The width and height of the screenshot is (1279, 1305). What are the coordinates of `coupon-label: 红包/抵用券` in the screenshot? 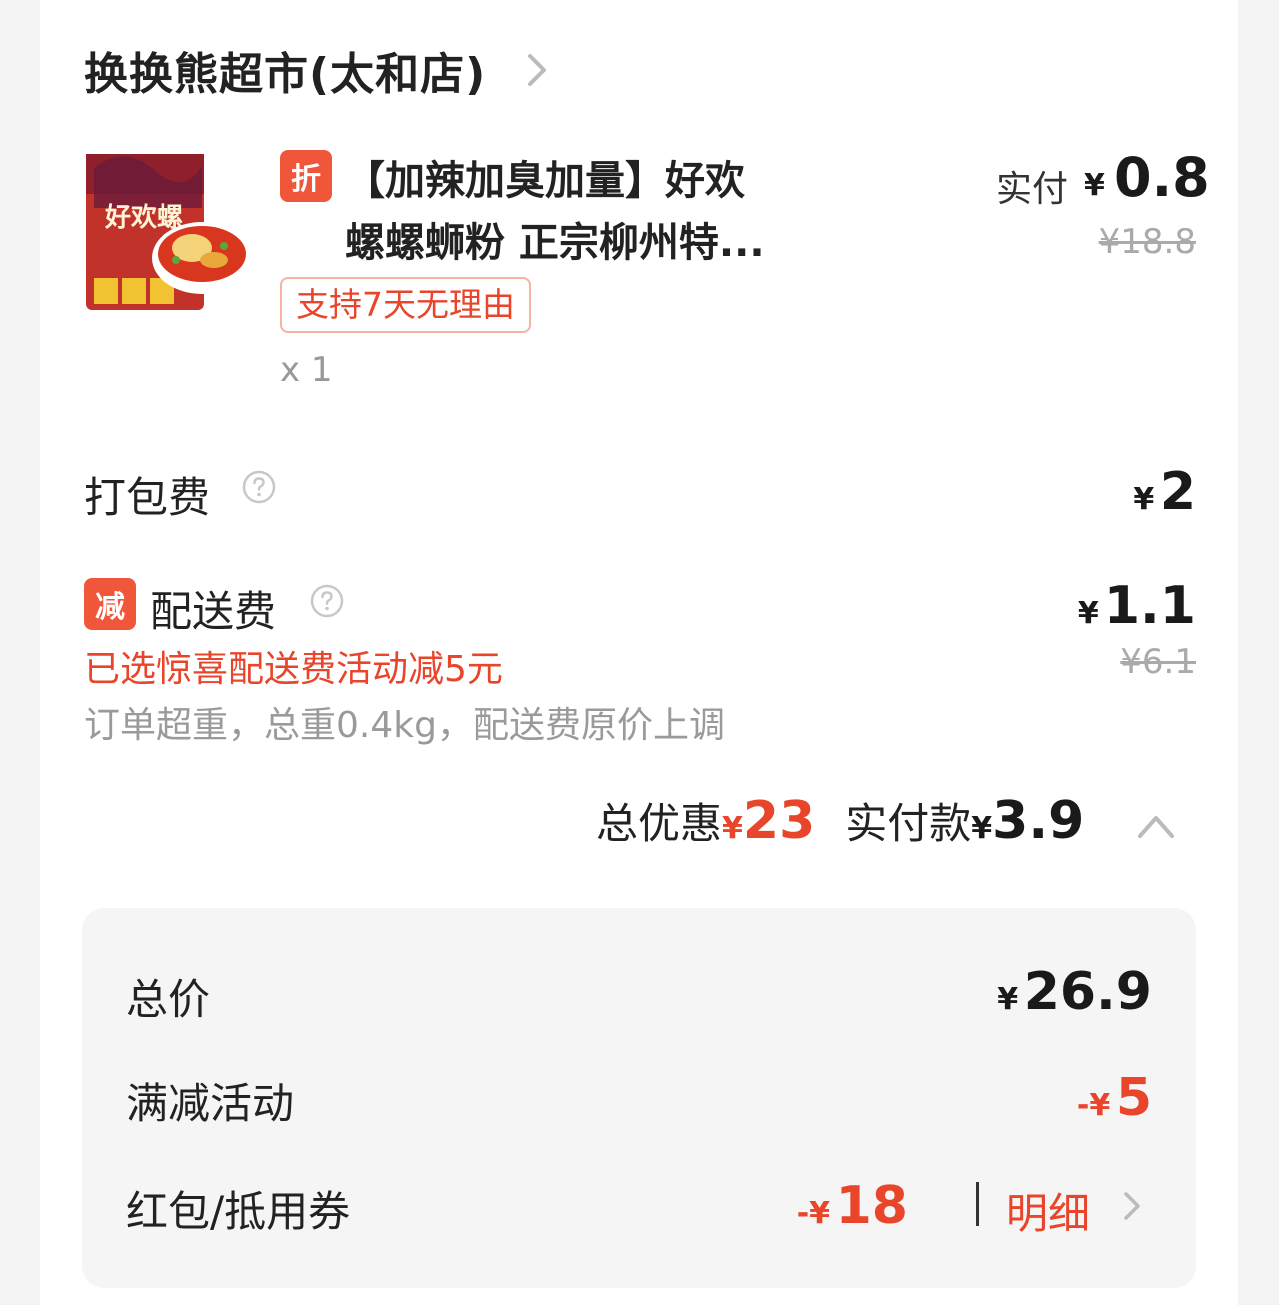 It's located at (238, 1211).